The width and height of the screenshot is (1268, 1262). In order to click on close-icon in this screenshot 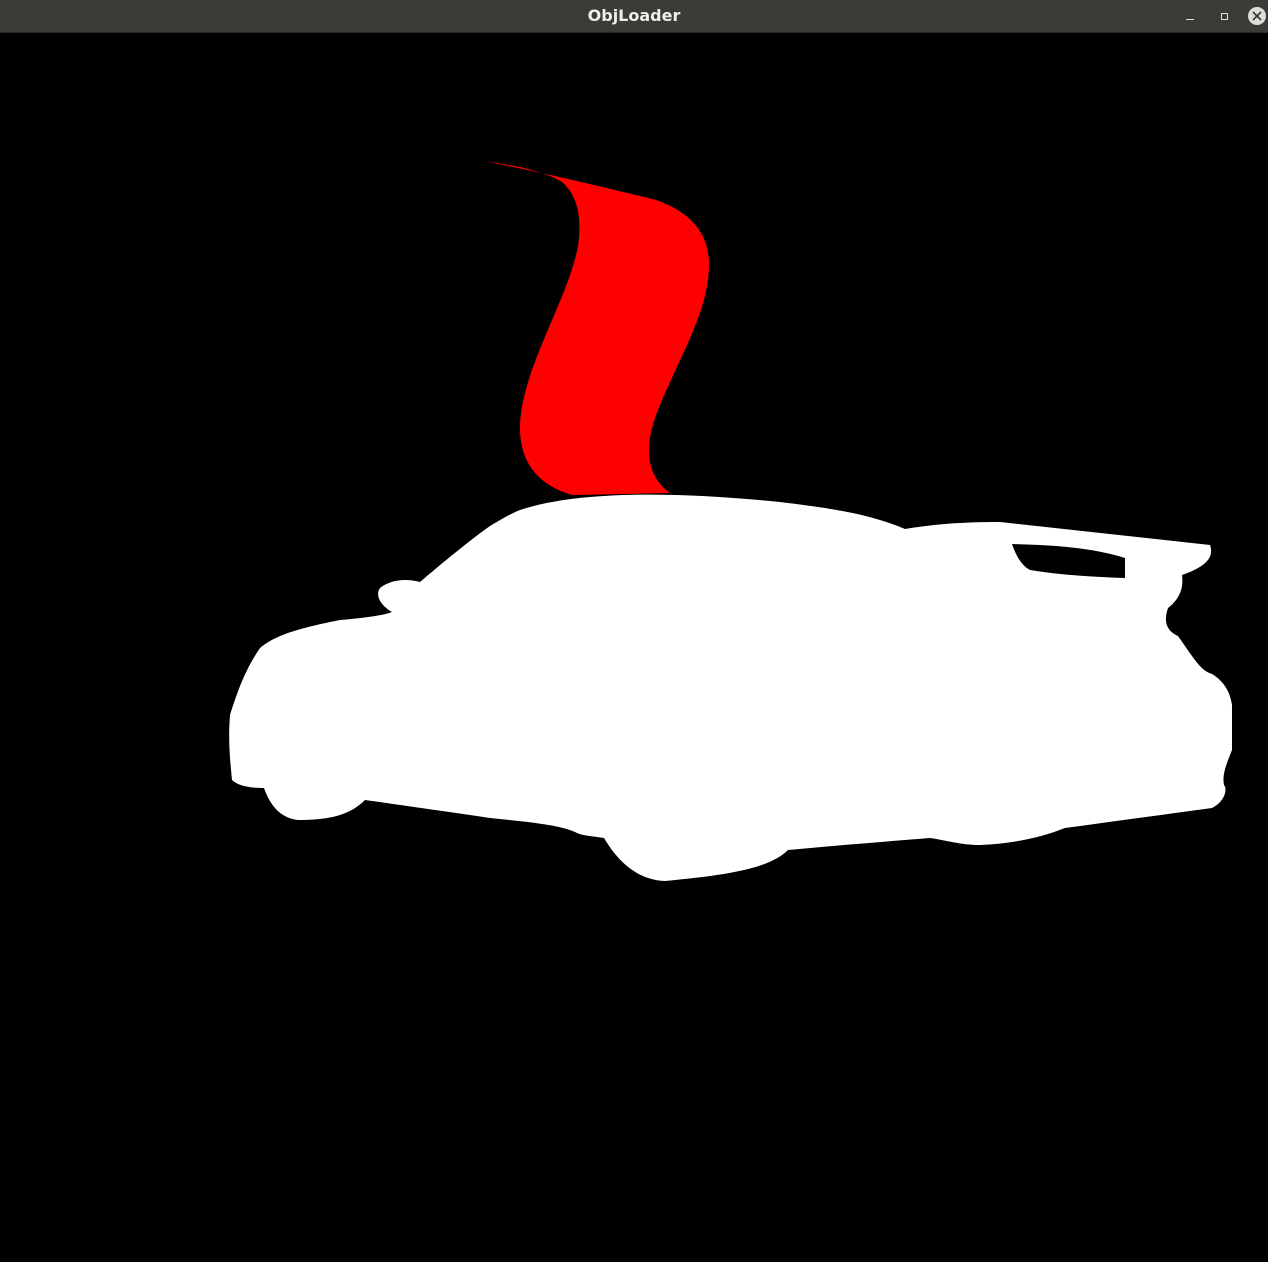, I will do `click(1257, 16)`.